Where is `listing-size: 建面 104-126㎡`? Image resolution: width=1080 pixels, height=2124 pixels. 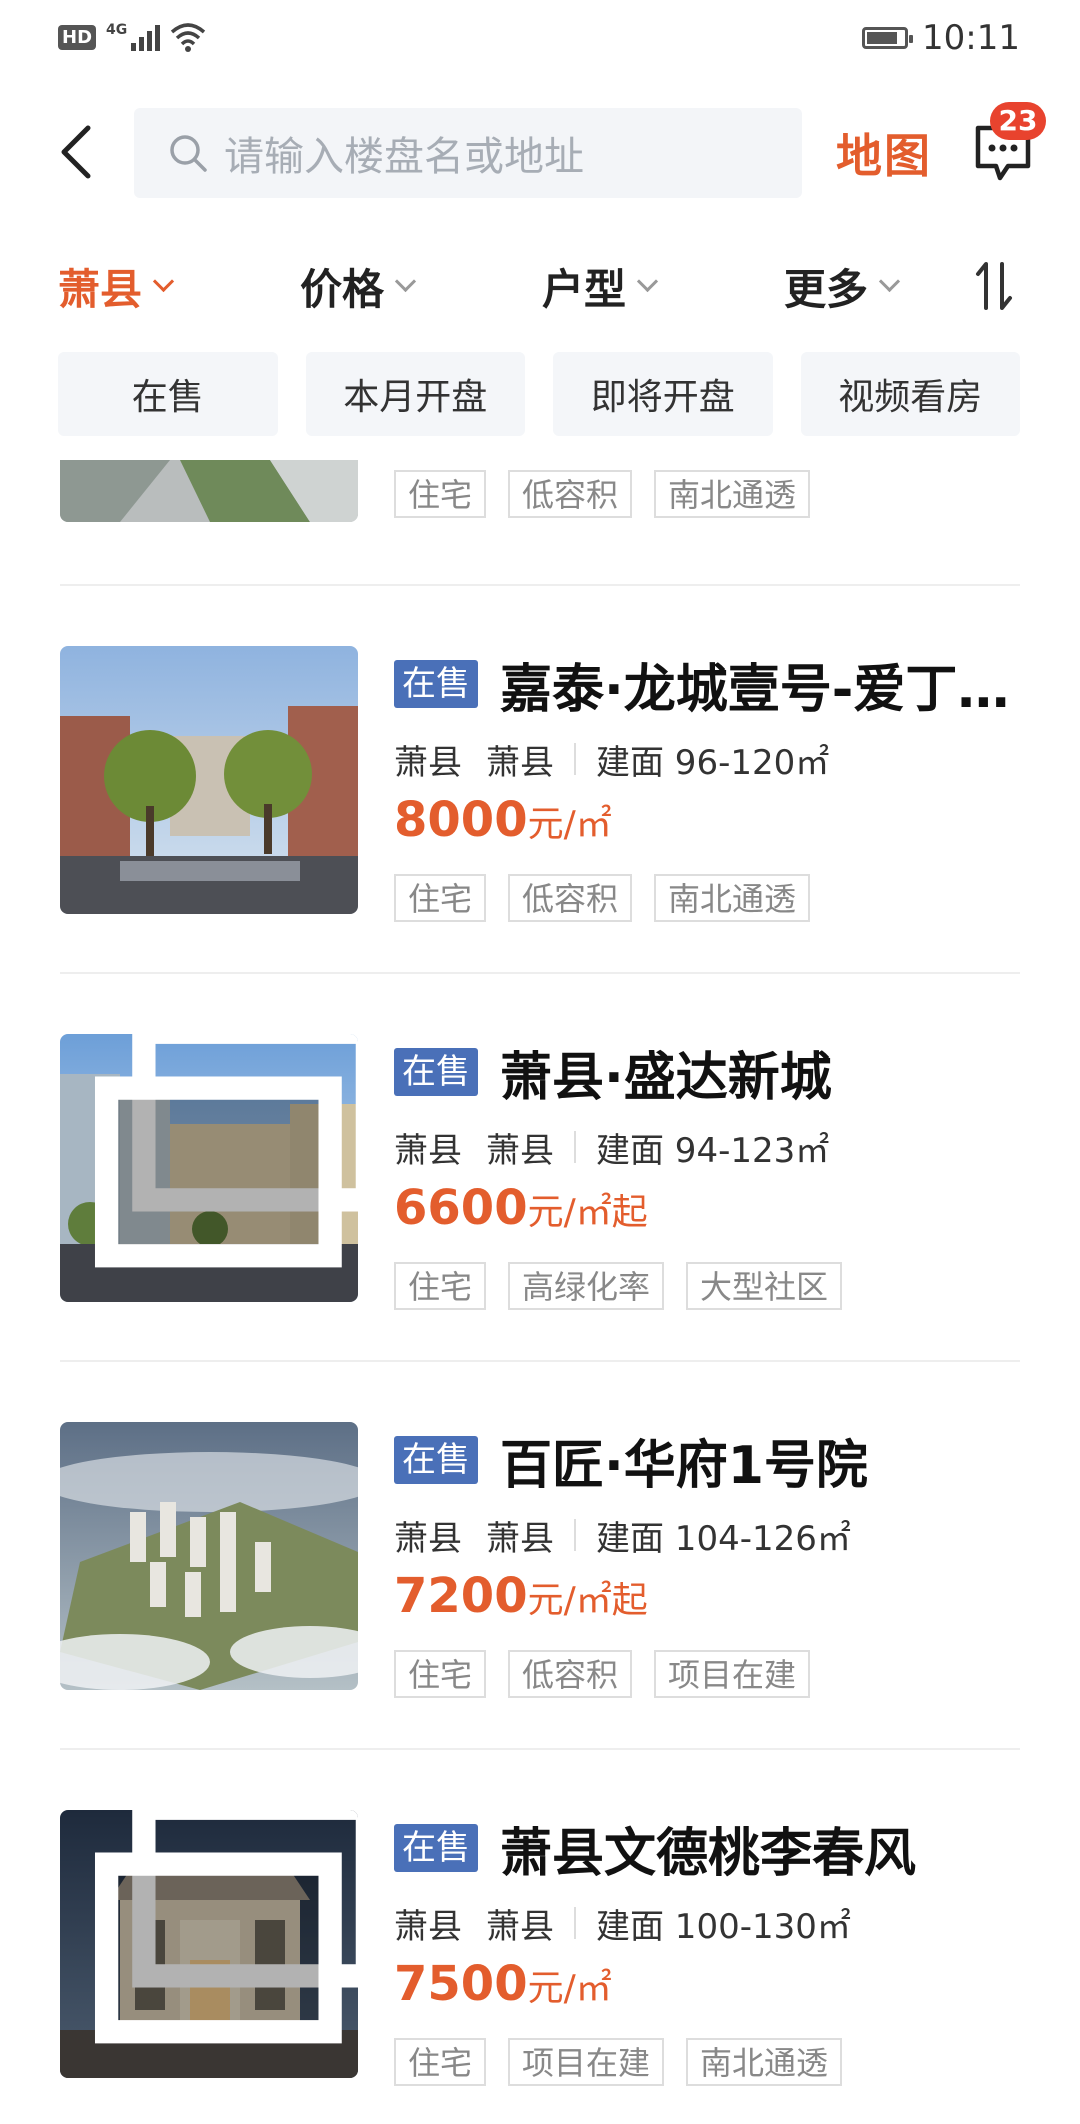 listing-size: 建面 104-126㎡ is located at coordinates (723, 1538).